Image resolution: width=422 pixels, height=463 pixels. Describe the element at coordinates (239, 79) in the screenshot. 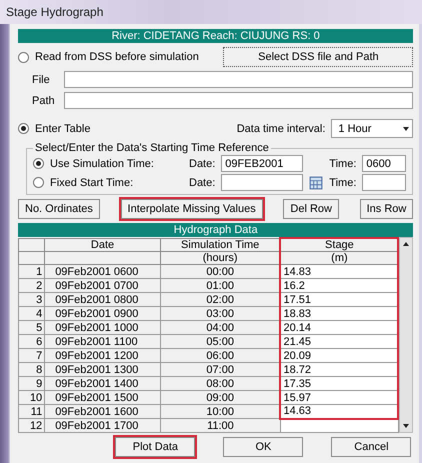

I see `file-field` at that location.